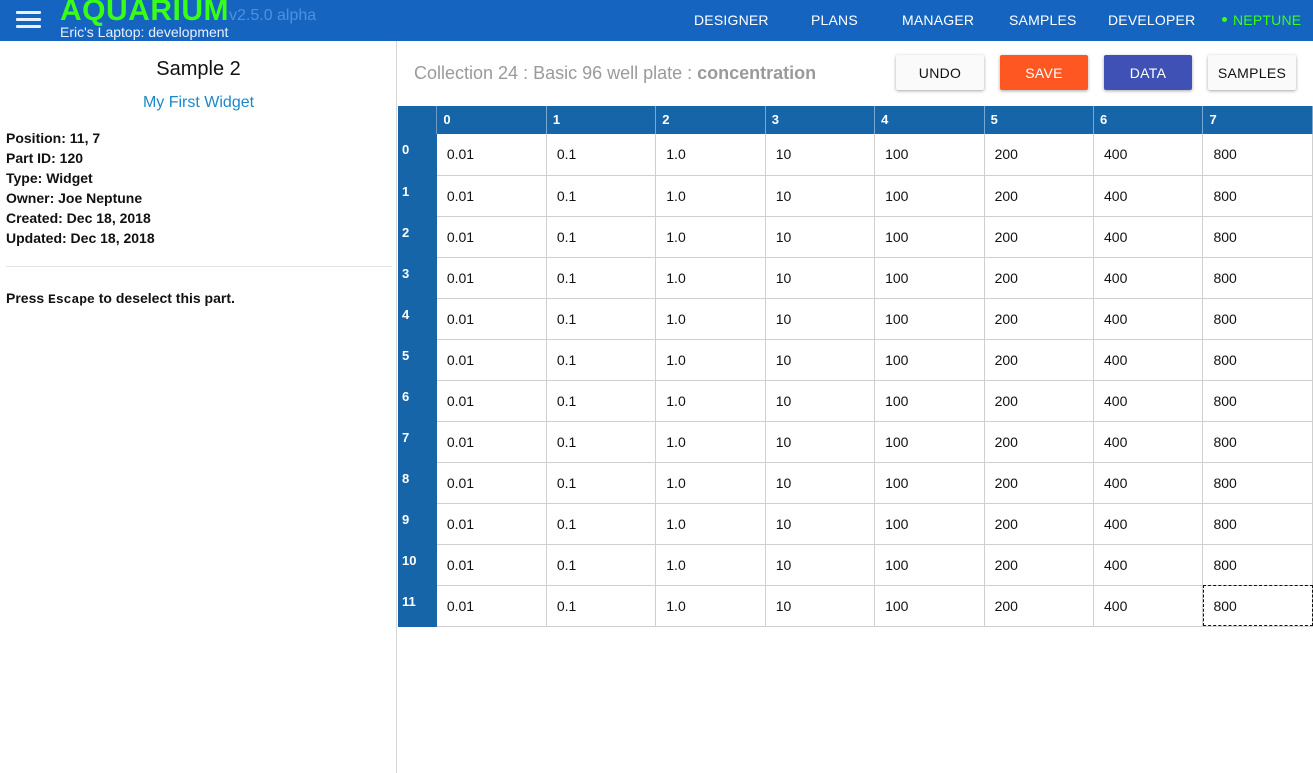 The height and width of the screenshot is (773, 1313). Describe the element at coordinates (1039, 120) in the screenshot. I see `column-header: 5` at that location.